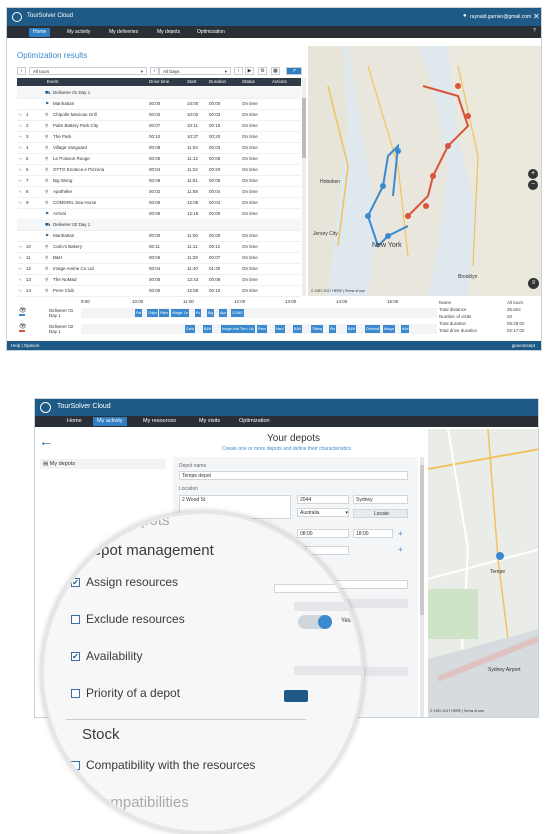 Image resolution: width=548 pixels, height=834 pixels. What do you see at coordinates (373, 329) in the screenshot?
I see `gantt-visit-block: Cinemat` at bounding box center [373, 329].